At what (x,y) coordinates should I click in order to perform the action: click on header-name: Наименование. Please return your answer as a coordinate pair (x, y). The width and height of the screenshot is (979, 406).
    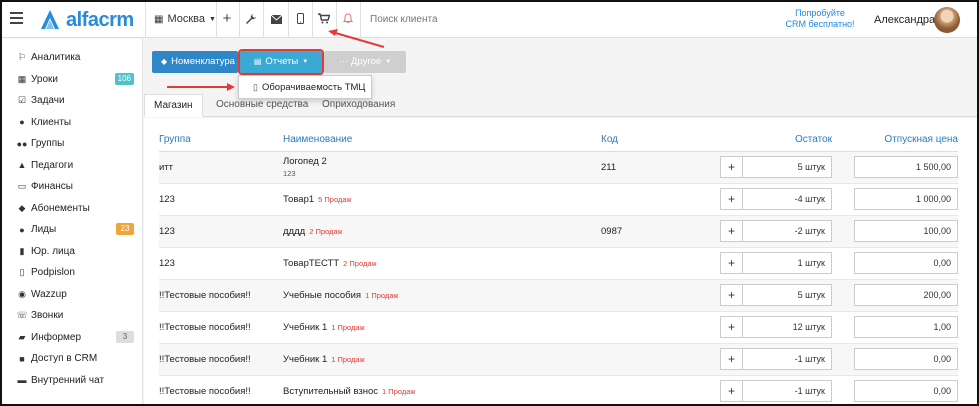
    Looking at the image, I should click on (442, 140).